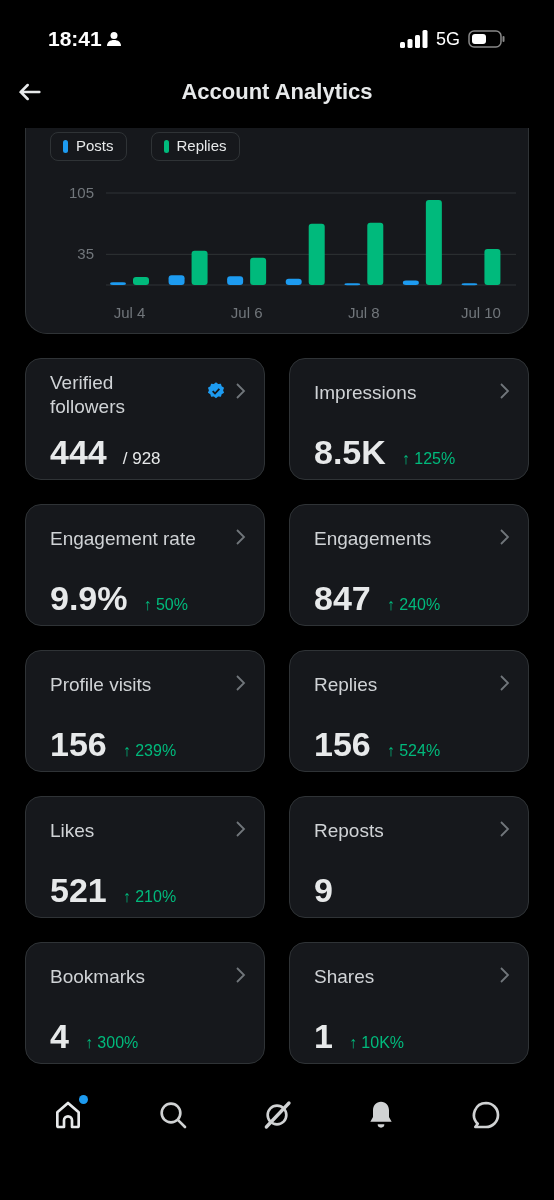 The width and height of the screenshot is (554, 1200). What do you see at coordinates (413, 604) in the screenshot?
I see `metric-change: ↑ 240%` at bounding box center [413, 604].